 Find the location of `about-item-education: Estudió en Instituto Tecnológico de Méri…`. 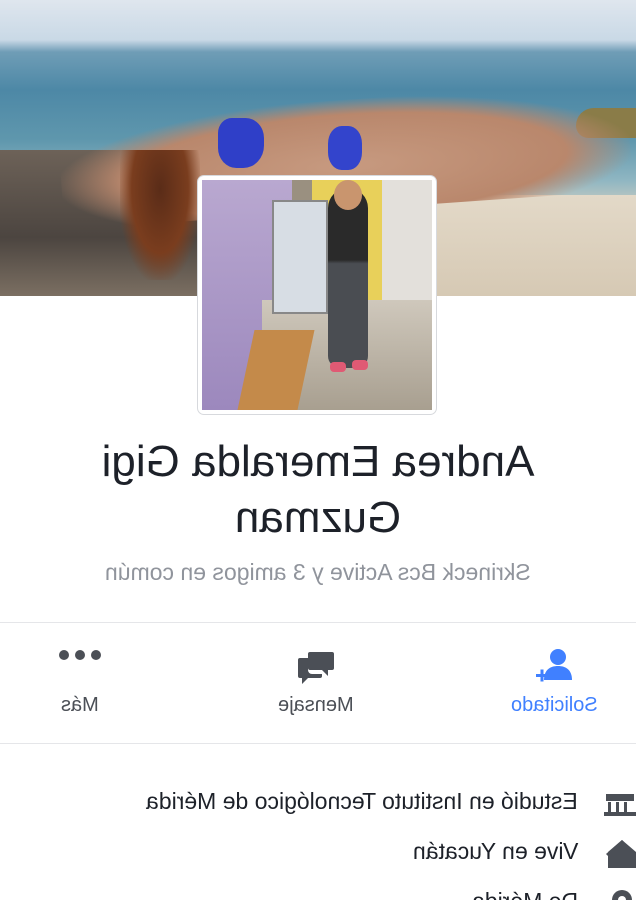

about-item-education: Estudió en Instituto Tecnológico de Méri… is located at coordinates (318, 804).